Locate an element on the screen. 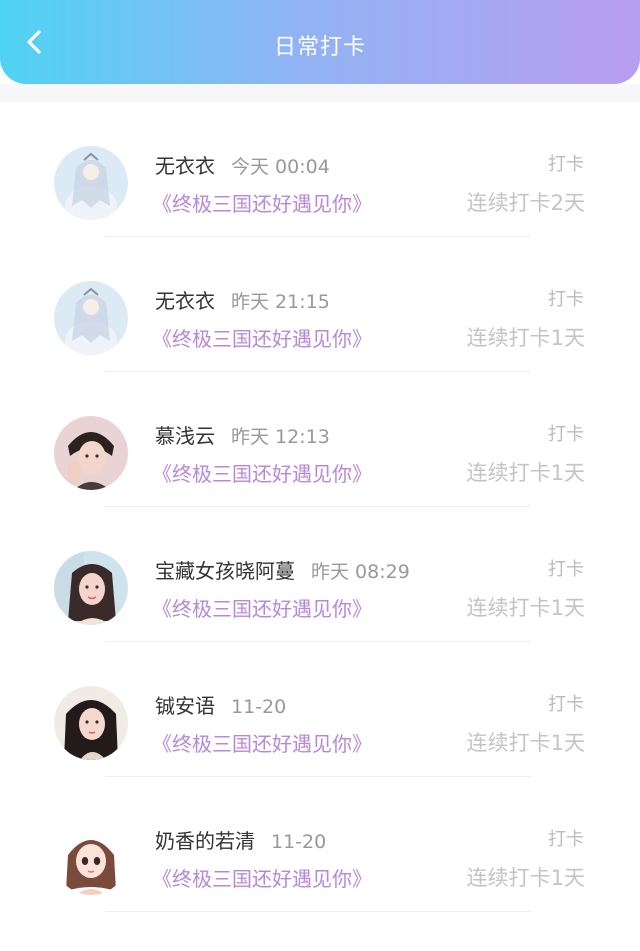 This screenshot has width=640, height=951. user-name: 无衣衣 今天 00:04 is located at coordinates (242, 164).